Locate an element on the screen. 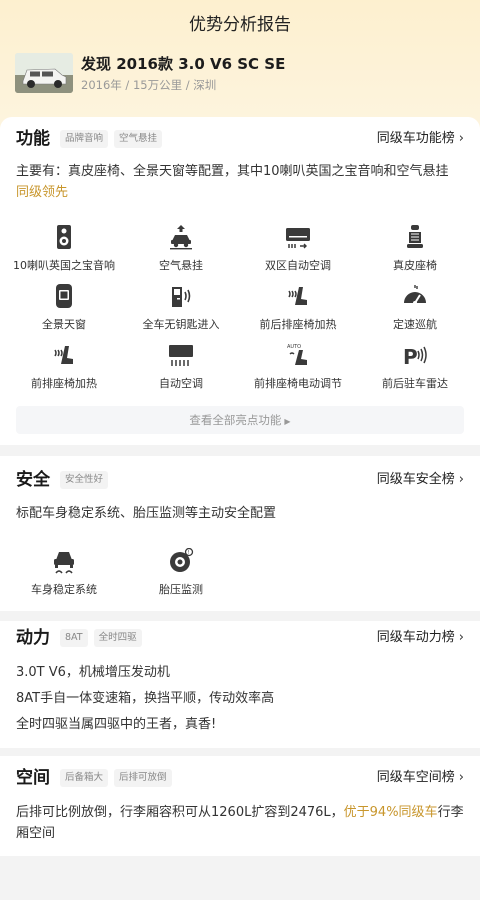 The image size is (480, 900). feature-tire-pressure: ! 胎压监测 is located at coordinates (181, 572).